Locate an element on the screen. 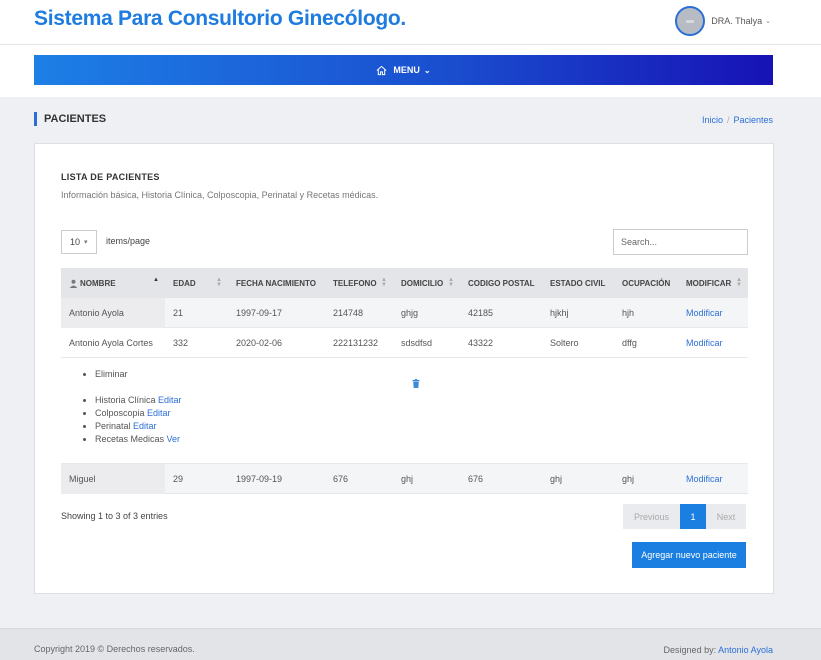 This screenshot has width=821, height=660. header-domicilio: DOMICILIO ▲ ▼ is located at coordinates (426, 283).